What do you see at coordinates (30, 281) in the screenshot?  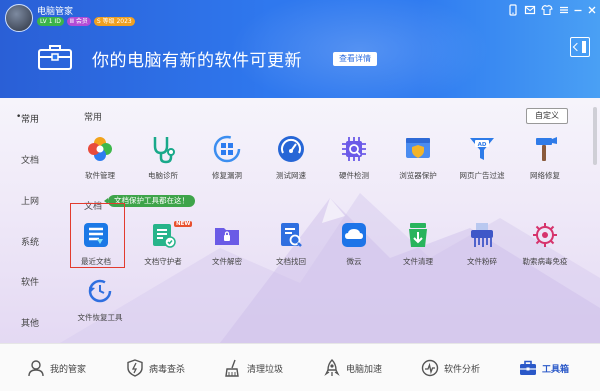 I see `sidebar-item-software: 软件` at bounding box center [30, 281].